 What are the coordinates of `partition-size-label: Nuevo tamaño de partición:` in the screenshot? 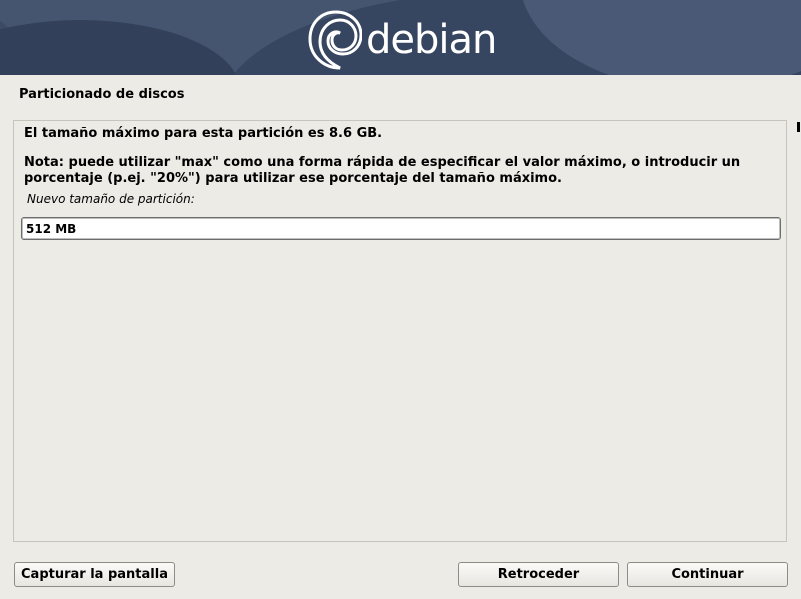 It's located at (111, 199).